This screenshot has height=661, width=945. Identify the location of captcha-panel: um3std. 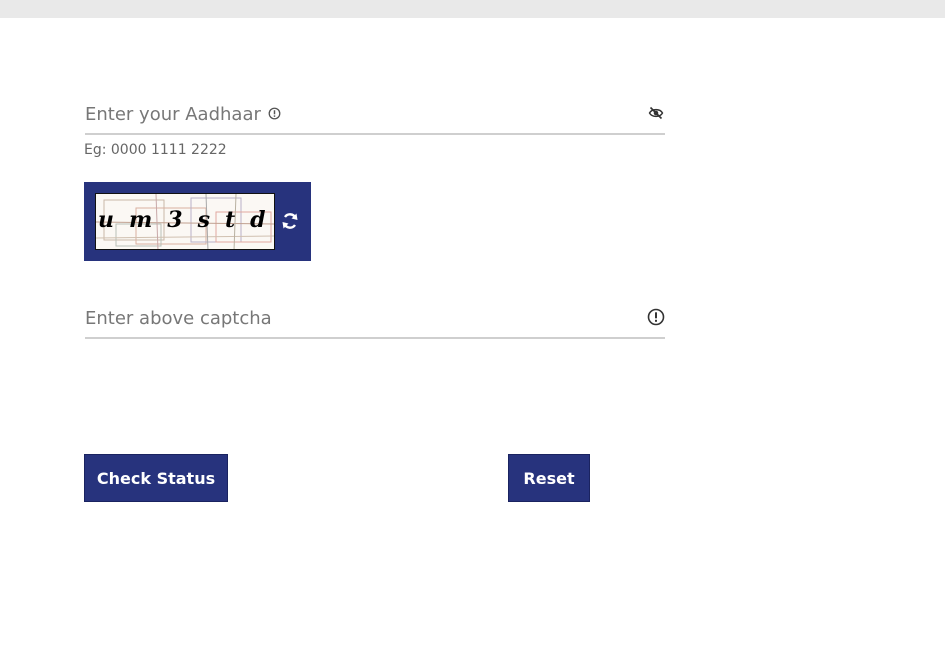
(197, 221).